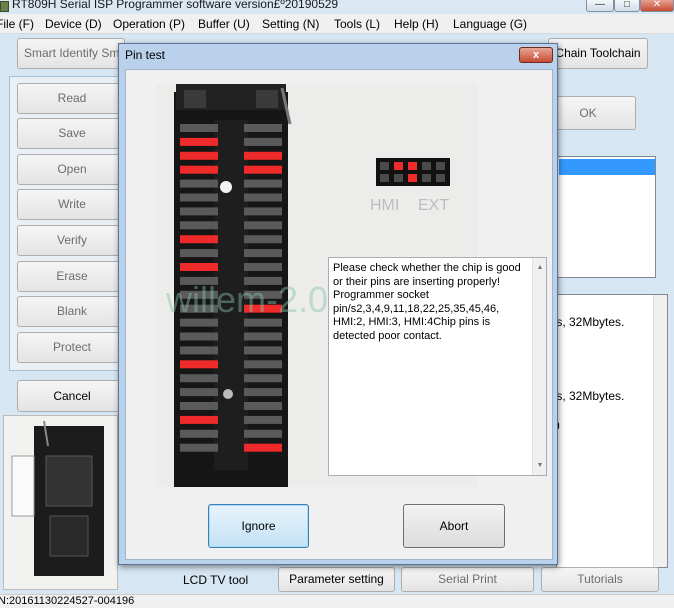 This screenshot has width=674, height=608. I want to click on menu-file: File (F), so click(17, 24).